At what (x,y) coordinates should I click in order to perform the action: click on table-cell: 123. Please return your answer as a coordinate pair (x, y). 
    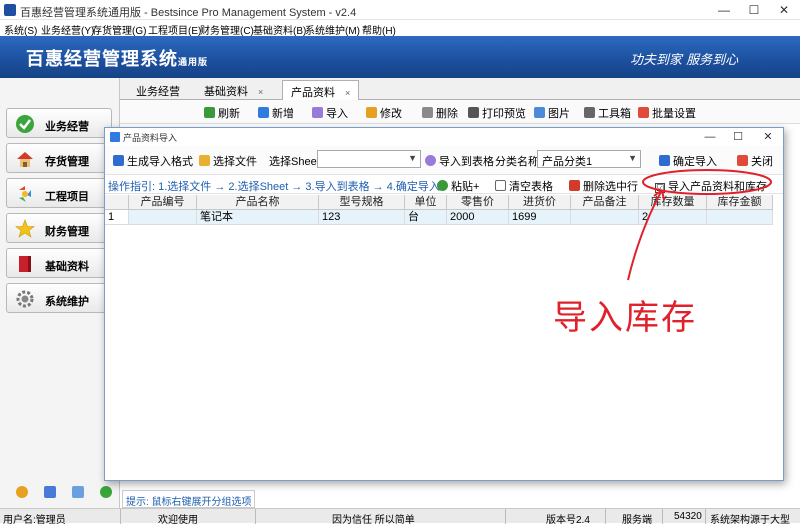
    Looking at the image, I should click on (362, 217).